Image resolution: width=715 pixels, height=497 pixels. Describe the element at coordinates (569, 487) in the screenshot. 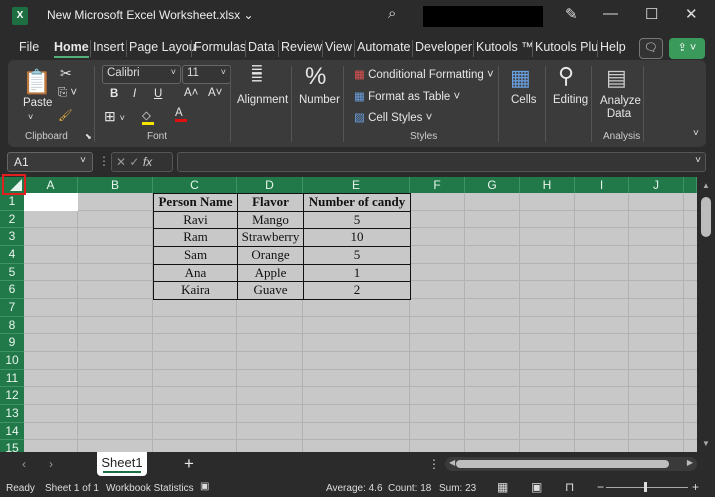

I see `page-break-view-icon: ⊓` at that location.